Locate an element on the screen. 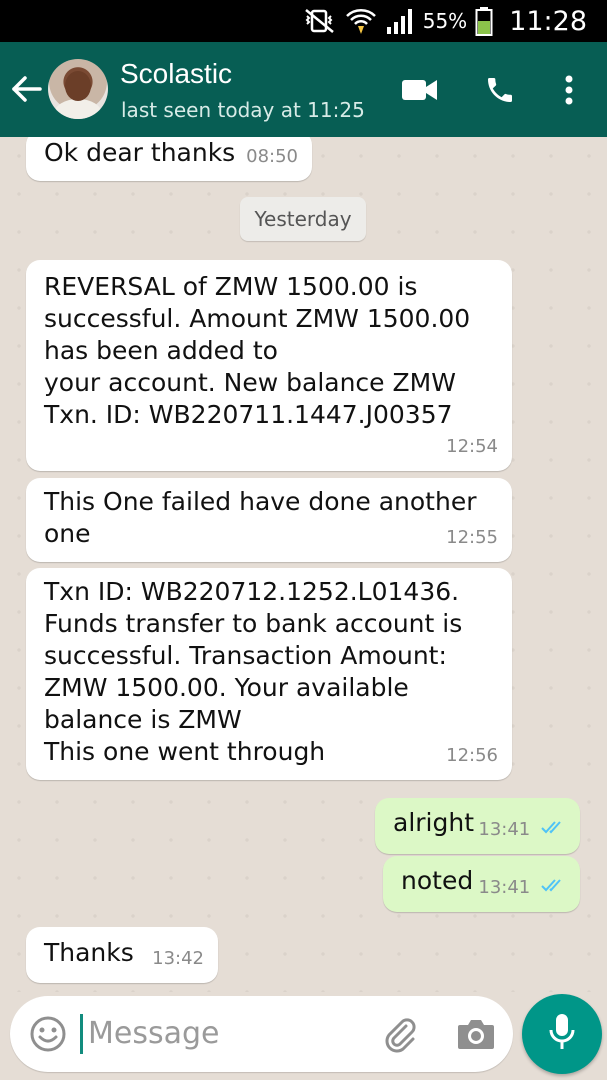  message-bubble-incoming: Ok dear thanks 08:50 is located at coordinates (169, 159).